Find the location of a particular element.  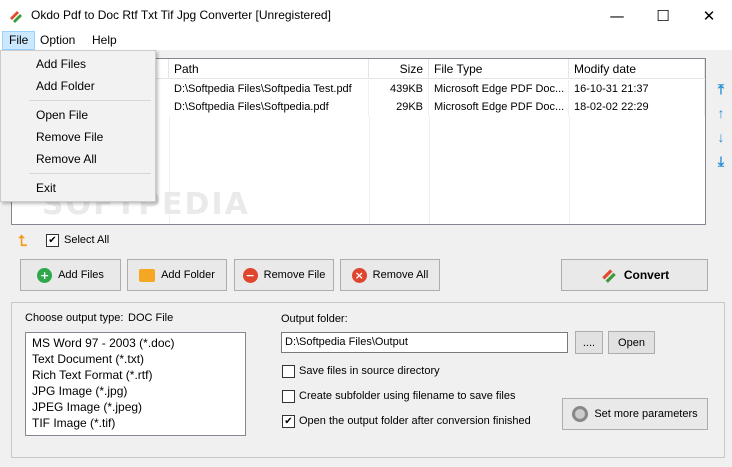

menu-item-remove-file: Remove File is located at coordinates (69, 137).